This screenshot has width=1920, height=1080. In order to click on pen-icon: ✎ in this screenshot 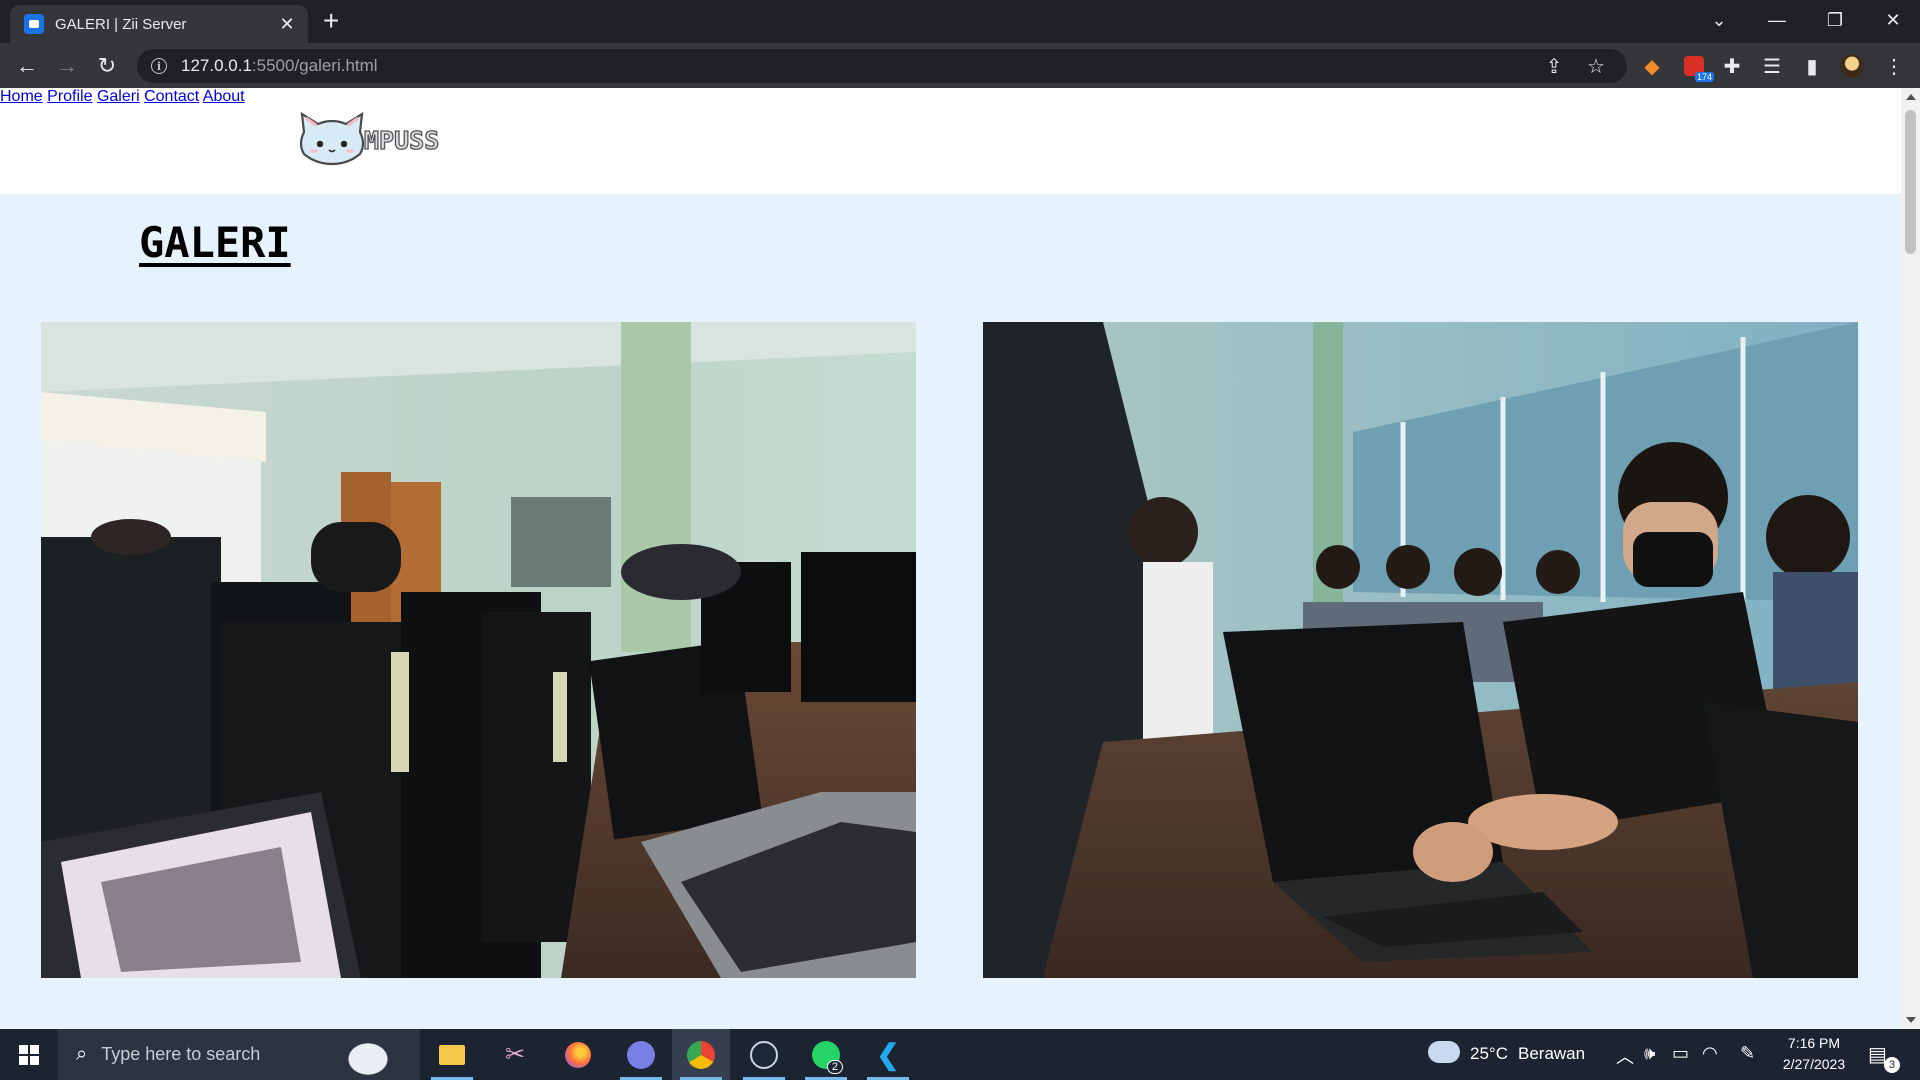, I will do `click(1747, 1053)`.